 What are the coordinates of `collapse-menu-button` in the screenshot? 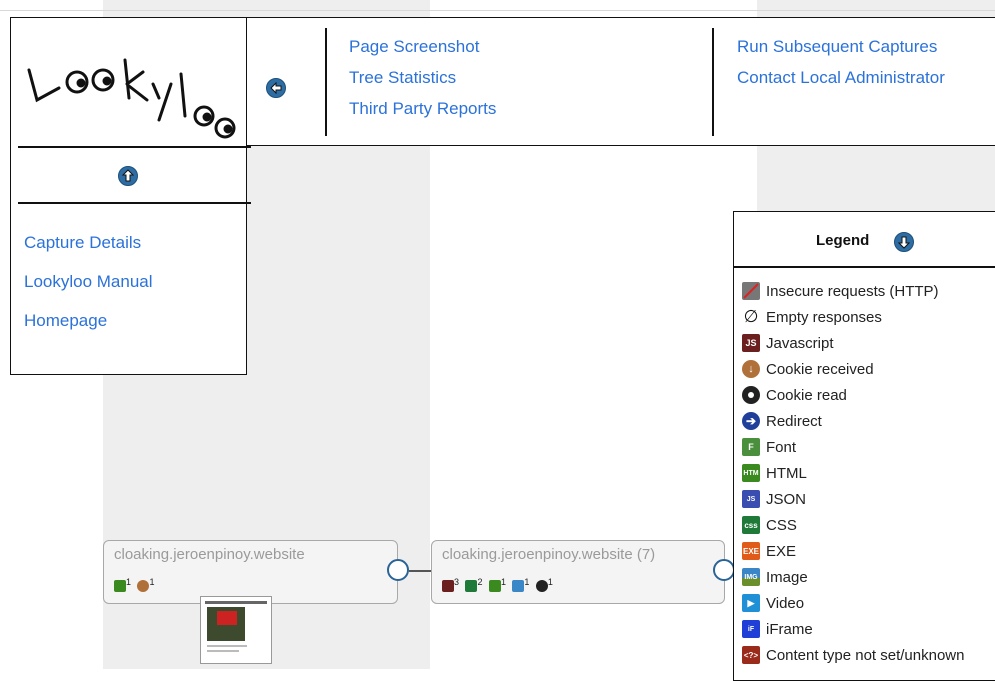 It's located at (276, 88).